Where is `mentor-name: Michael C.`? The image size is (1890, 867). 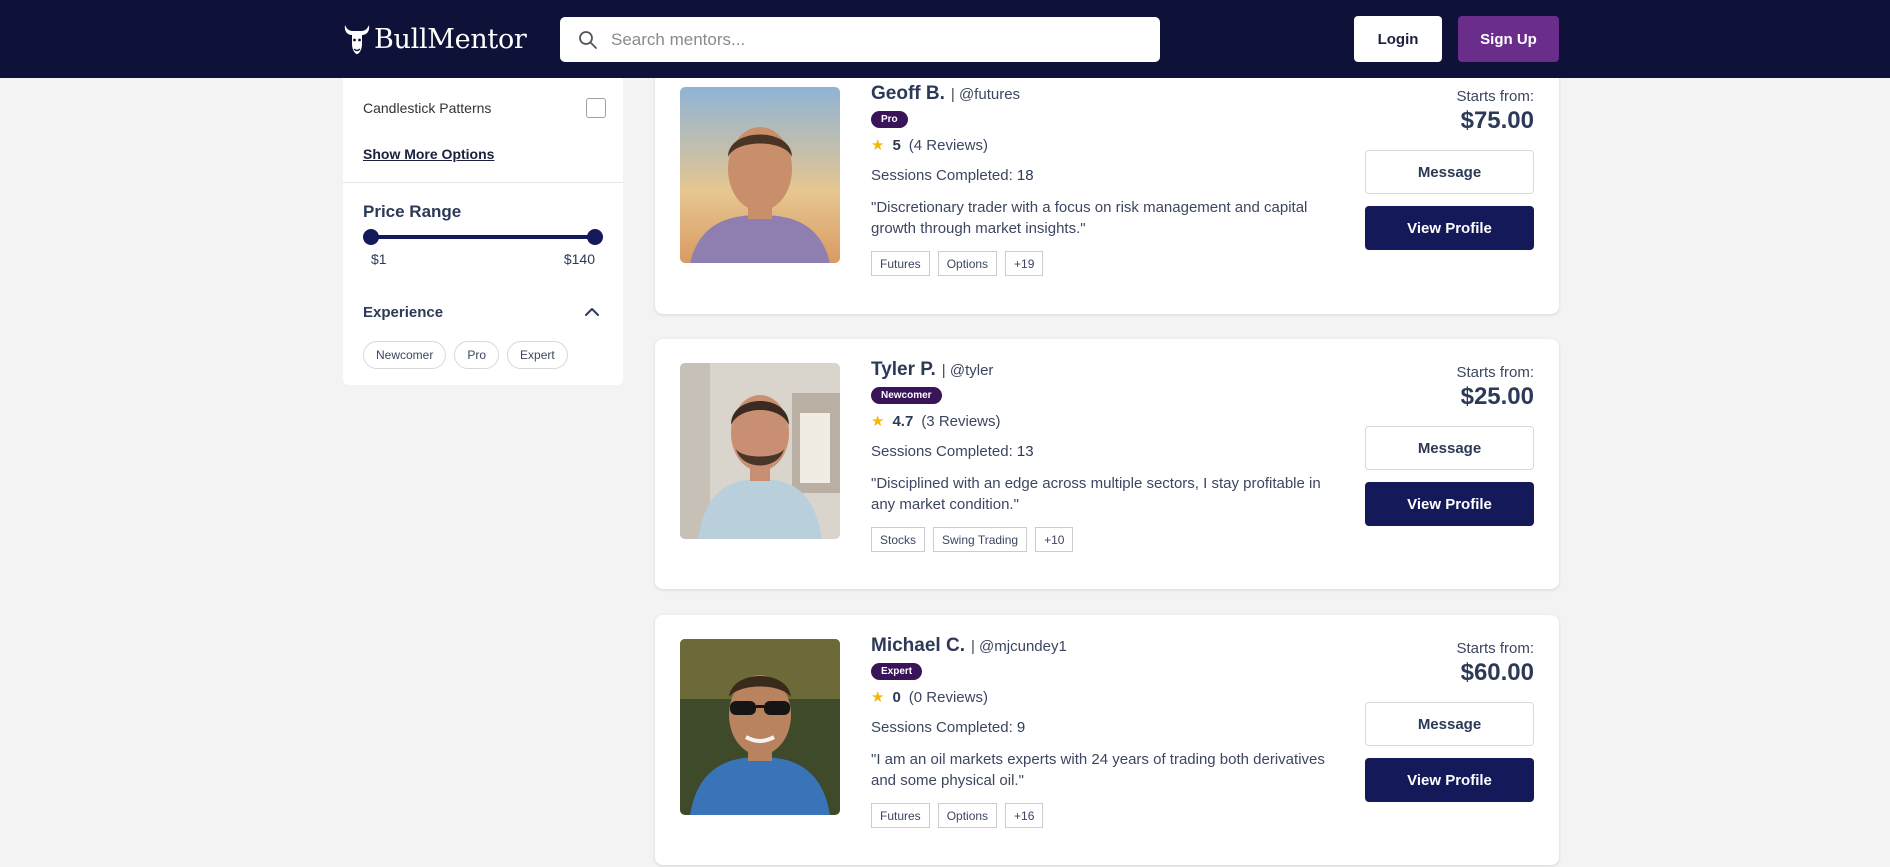 mentor-name: Michael C. is located at coordinates (918, 646).